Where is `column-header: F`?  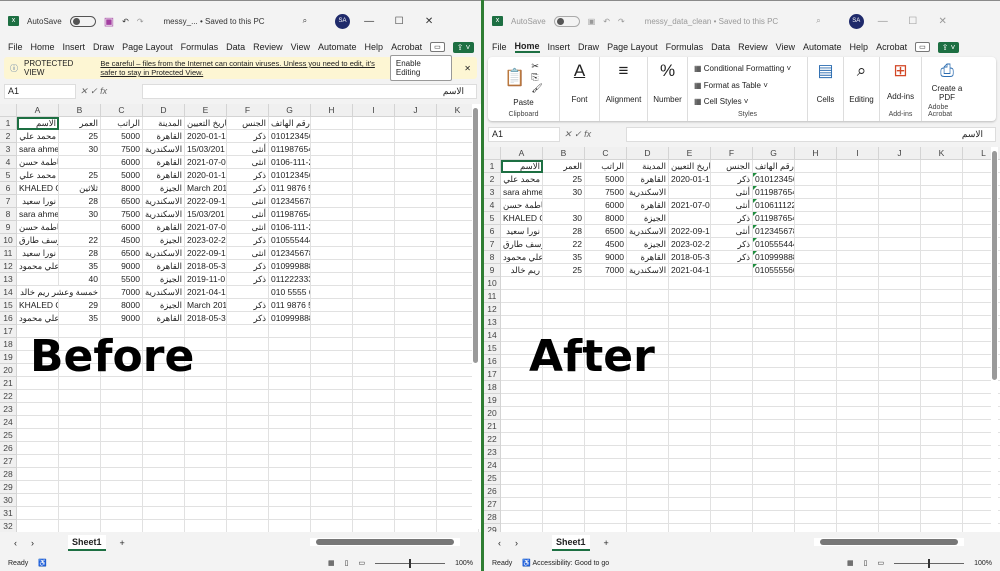
column-header: F is located at coordinates (732, 153).